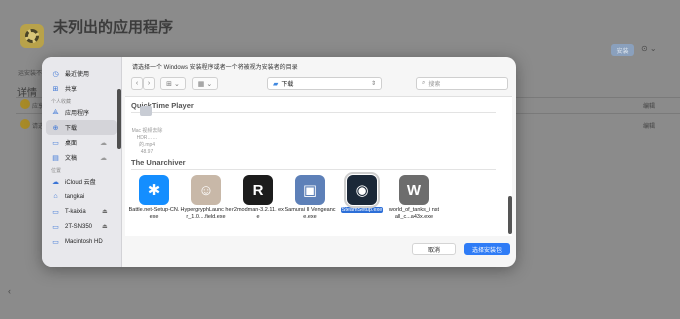 This screenshot has width=680, height=319. Describe the element at coordinates (61, 102) in the screenshot. I see `sidebar-section-favorites: 个人收藏` at that location.